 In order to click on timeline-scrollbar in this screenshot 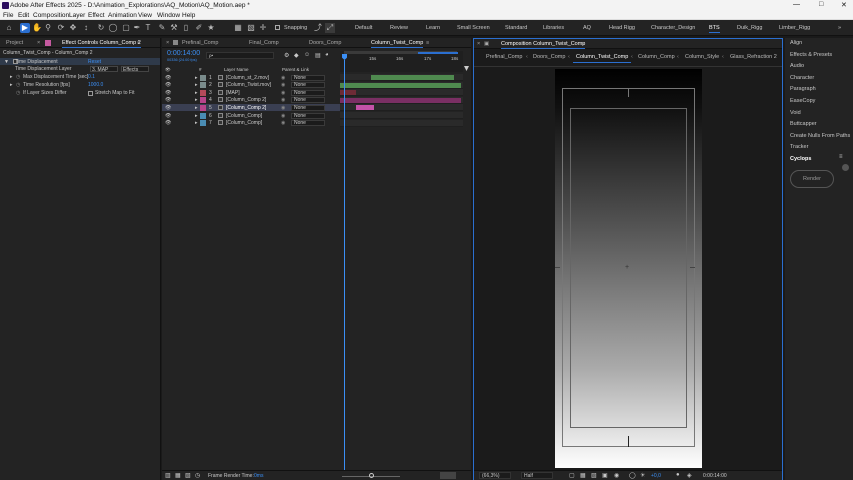, I will do `click(448, 475)`.